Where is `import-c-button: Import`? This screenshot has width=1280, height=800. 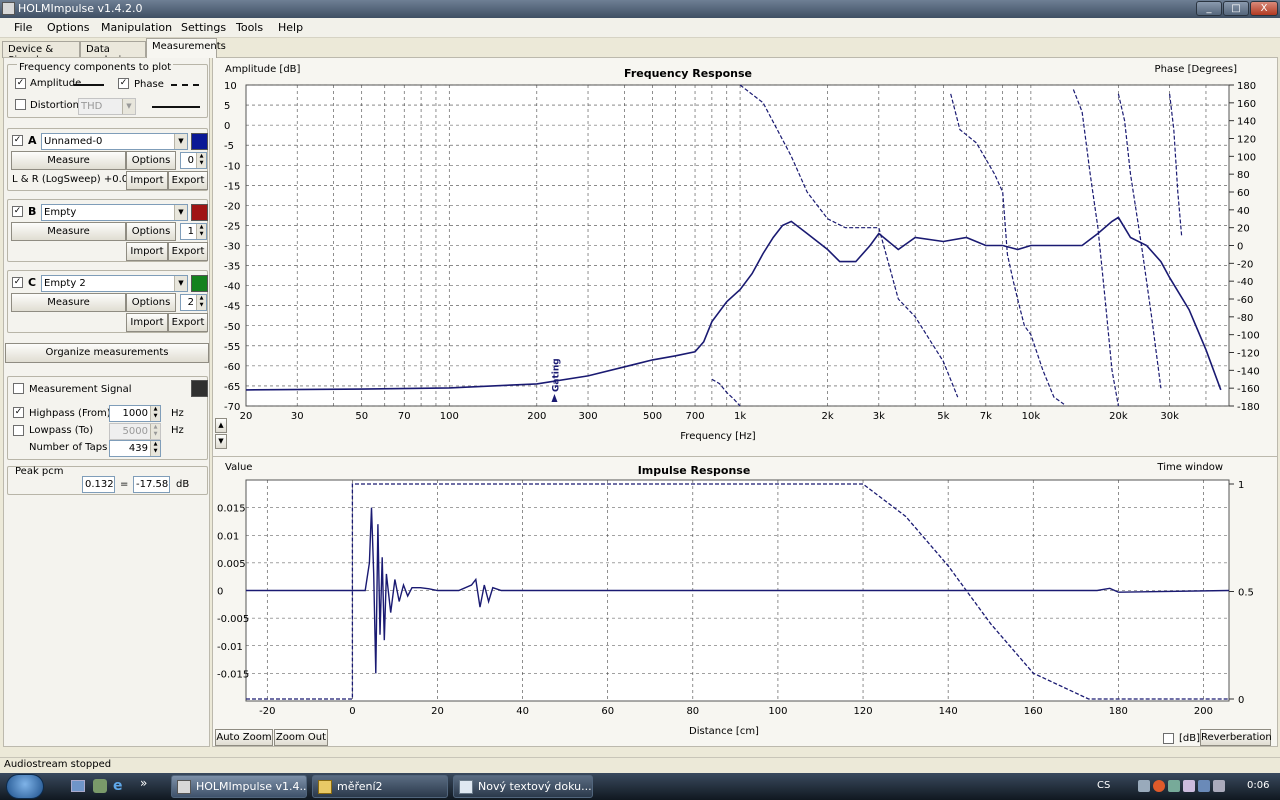
import-c-button: Import is located at coordinates (147, 322).